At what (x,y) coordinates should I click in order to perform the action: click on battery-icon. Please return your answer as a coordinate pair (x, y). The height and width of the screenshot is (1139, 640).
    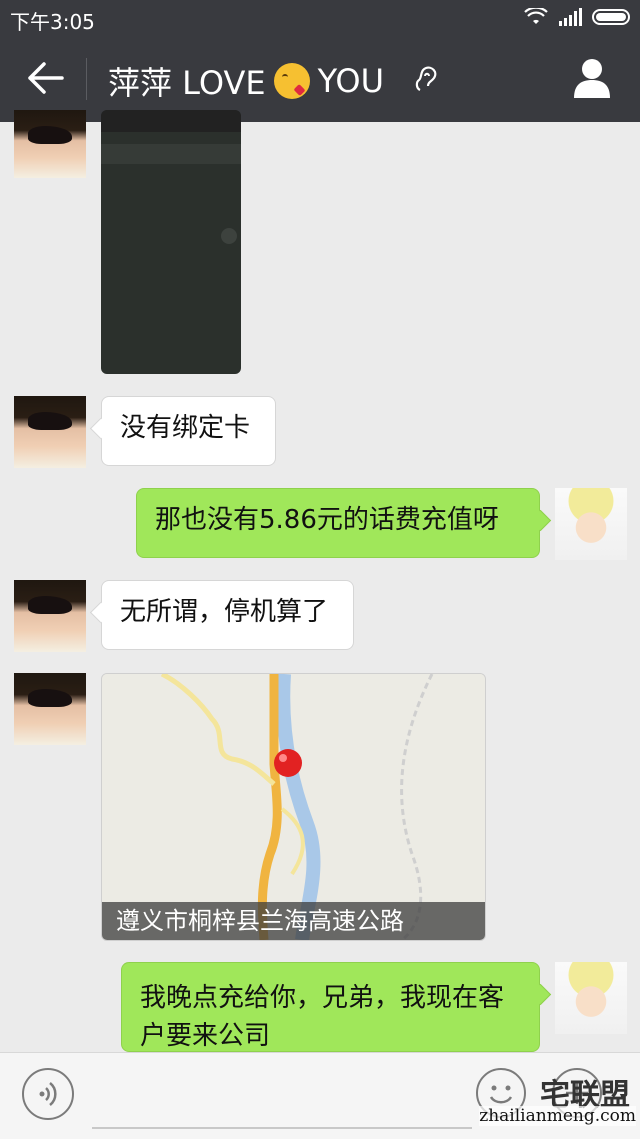
    Looking at the image, I should click on (611, 17).